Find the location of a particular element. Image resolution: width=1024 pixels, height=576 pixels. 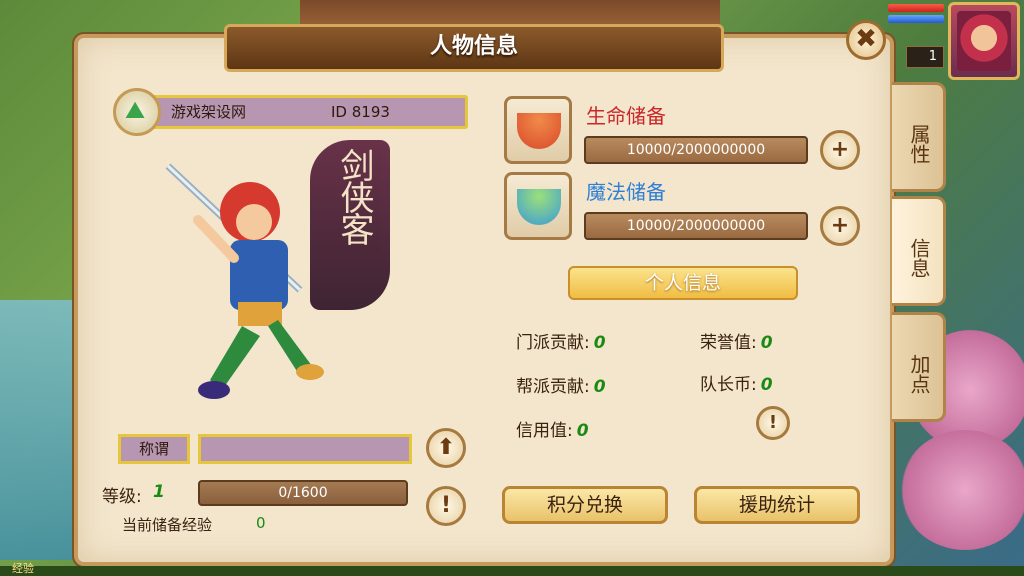

red-soup-bowl-icon is located at coordinates (539, 131).